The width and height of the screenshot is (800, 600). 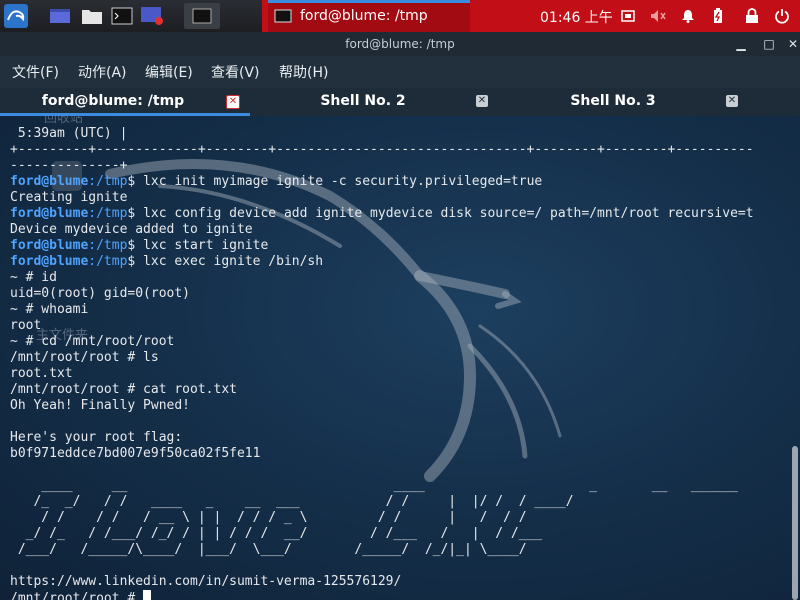 What do you see at coordinates (382, 262) in the screenshot?
I see `terminal-line: ford@blume:/tmp$ lxc exec ignite /bin/sh` at bounding box center [382, 262].